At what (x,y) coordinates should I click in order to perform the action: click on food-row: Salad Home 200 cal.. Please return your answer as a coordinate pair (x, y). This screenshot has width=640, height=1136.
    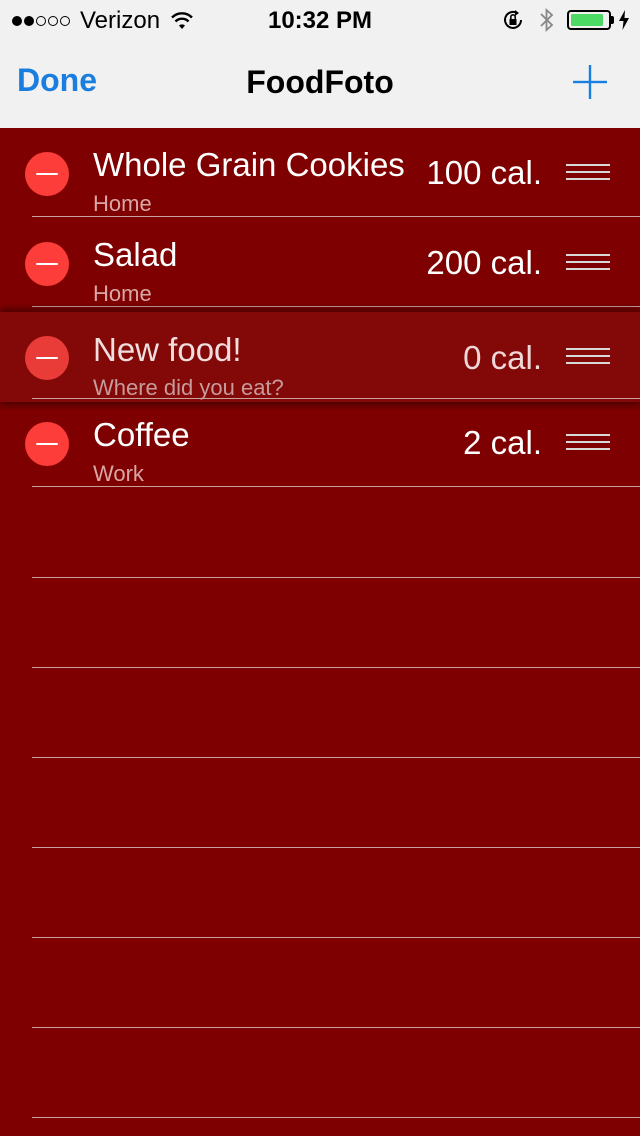
    Looking at the image, I should click on (320, 263).